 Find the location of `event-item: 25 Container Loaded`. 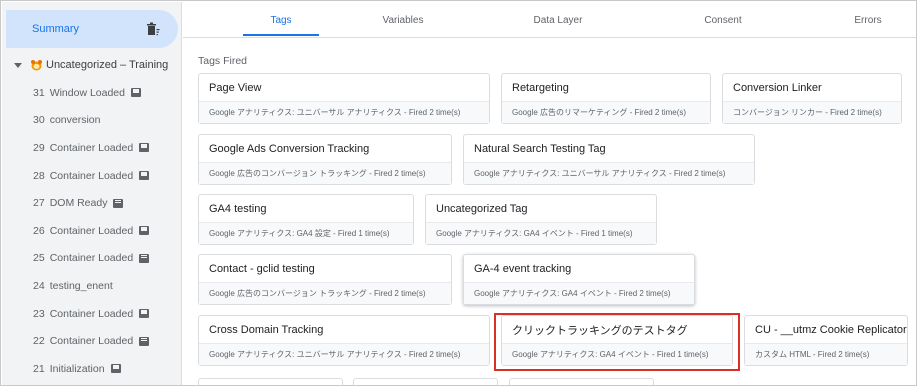

event-item: 25 Container Loaded is located at coordinates (91, 259).